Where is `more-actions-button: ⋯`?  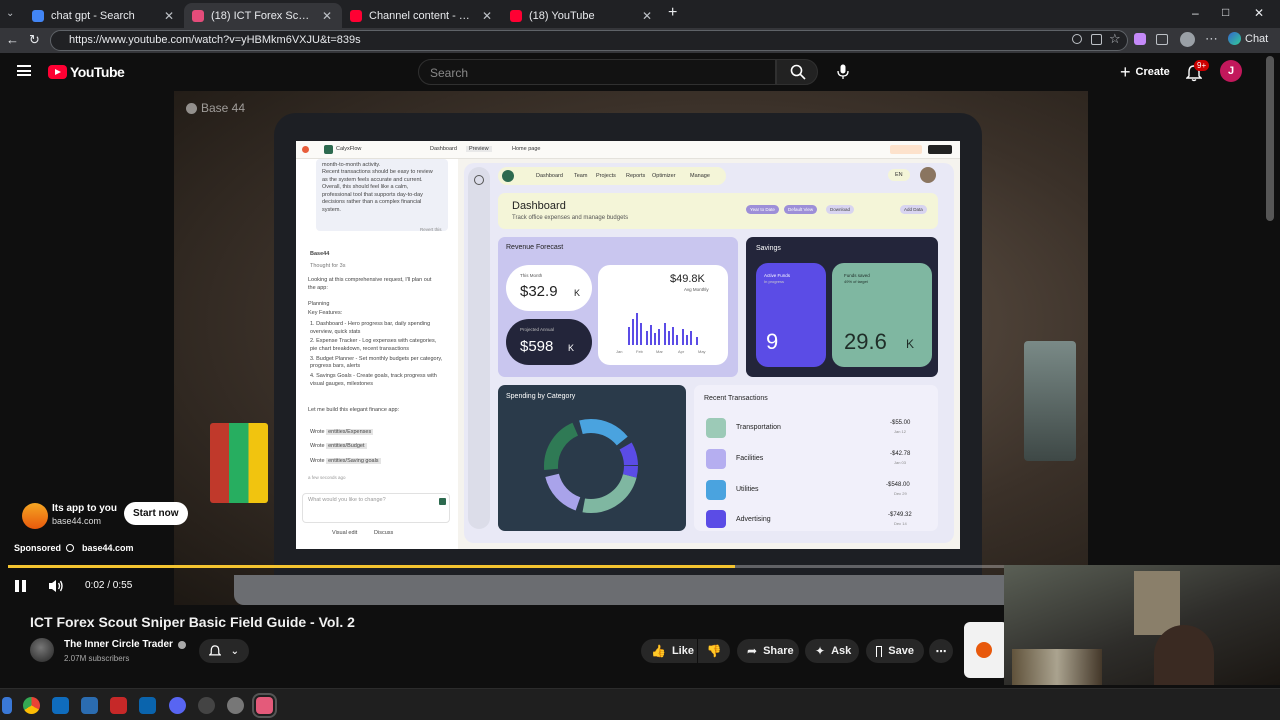
more-actions-button: ⋯ is located at coordinates (941, 651).